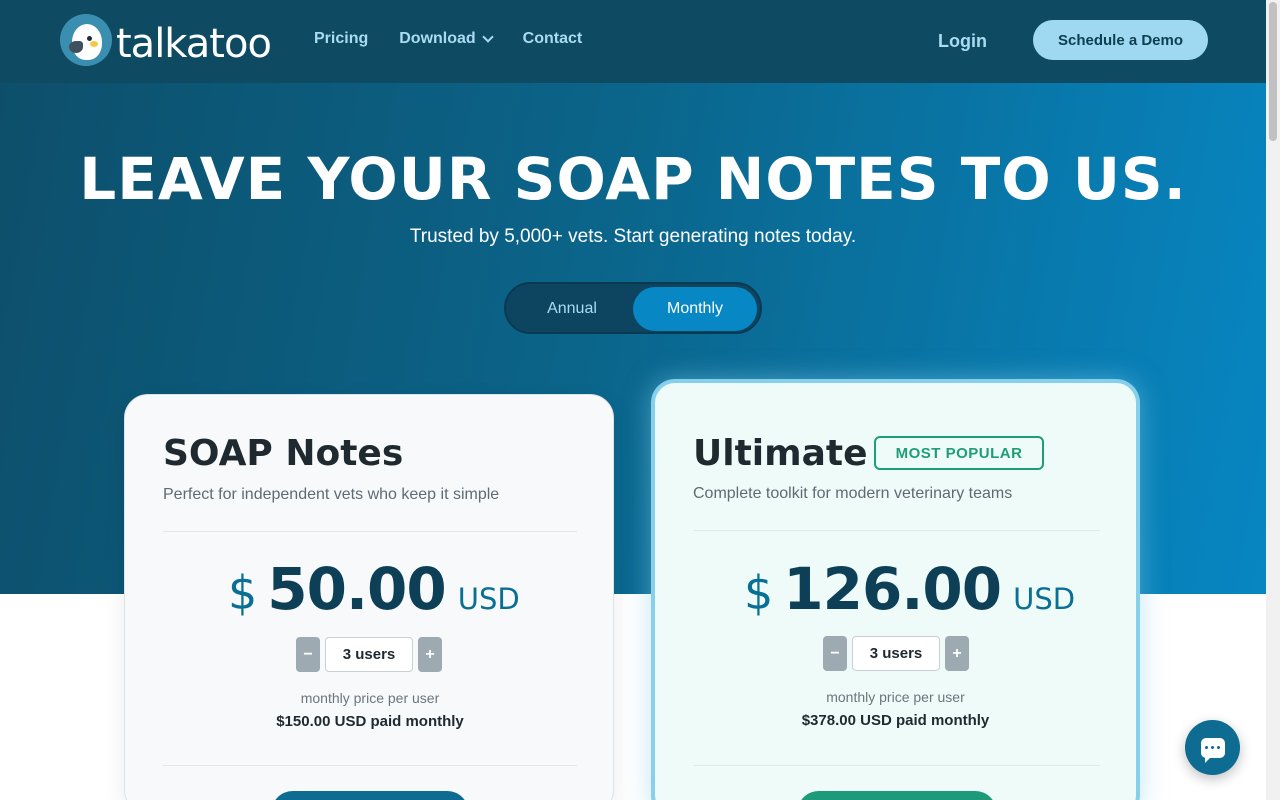 The width and height of the screenshot is (1280, 800). Describe the element at coordinates (892, 589) in the screenshot. I see `price-amount: 126.00` at that location.